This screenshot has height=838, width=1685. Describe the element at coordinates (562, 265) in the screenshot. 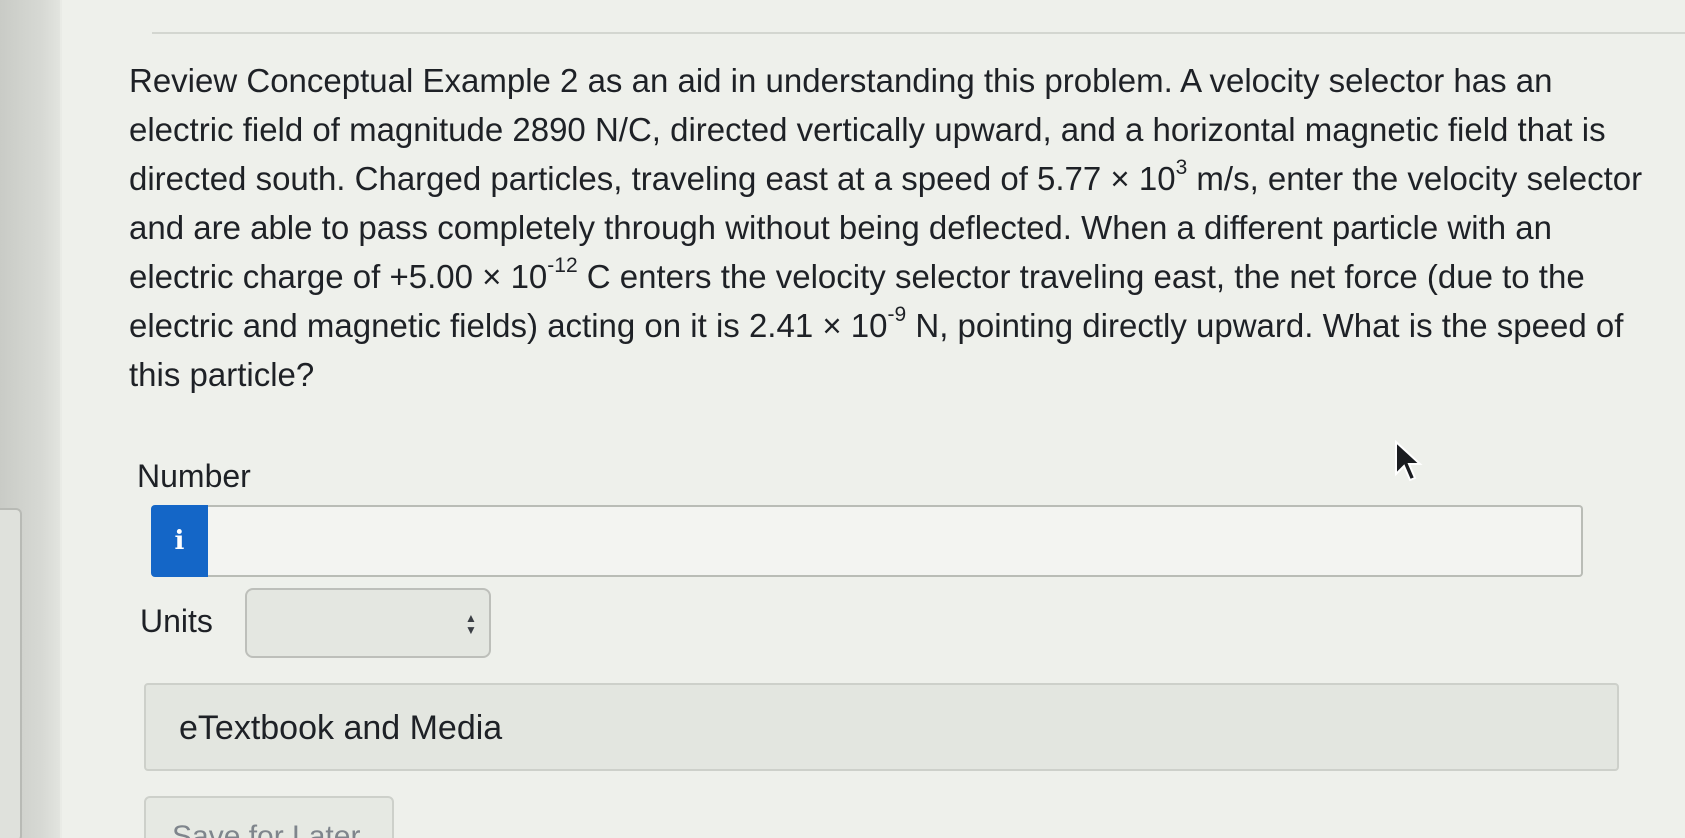

I see `exponent-charge: -12` at that location.